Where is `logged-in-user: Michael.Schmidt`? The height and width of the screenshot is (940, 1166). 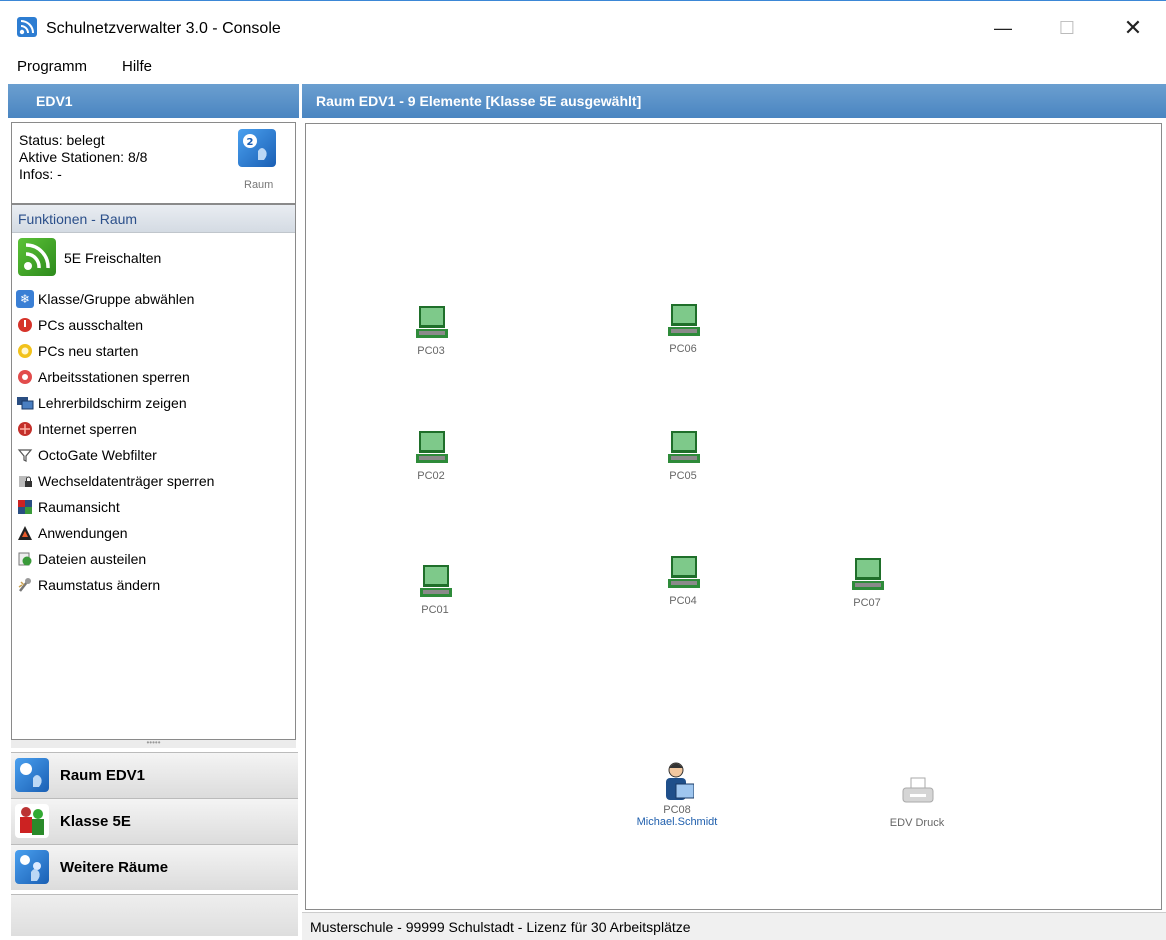 logged-in-user: Michael.Schmidt is located at coordinates (677, 822).